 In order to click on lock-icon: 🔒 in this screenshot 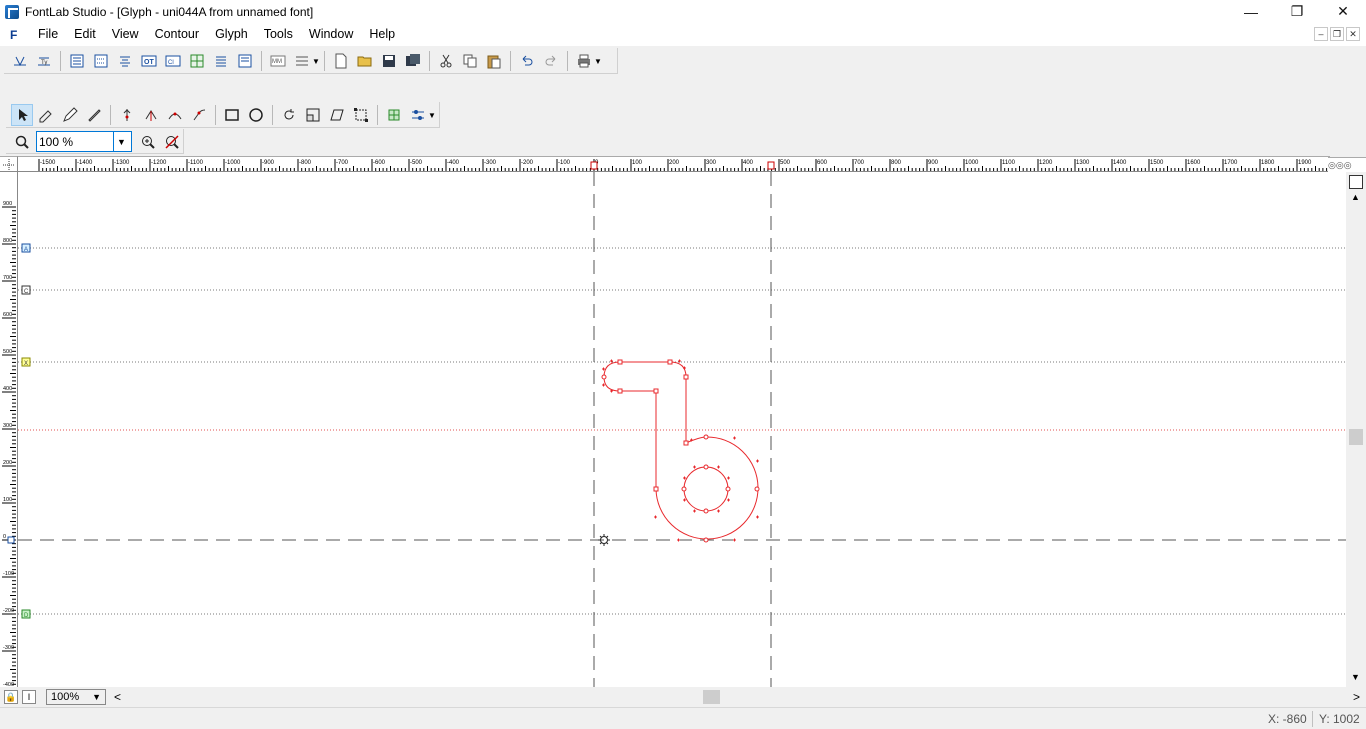, I will do `click(11, 697)`.